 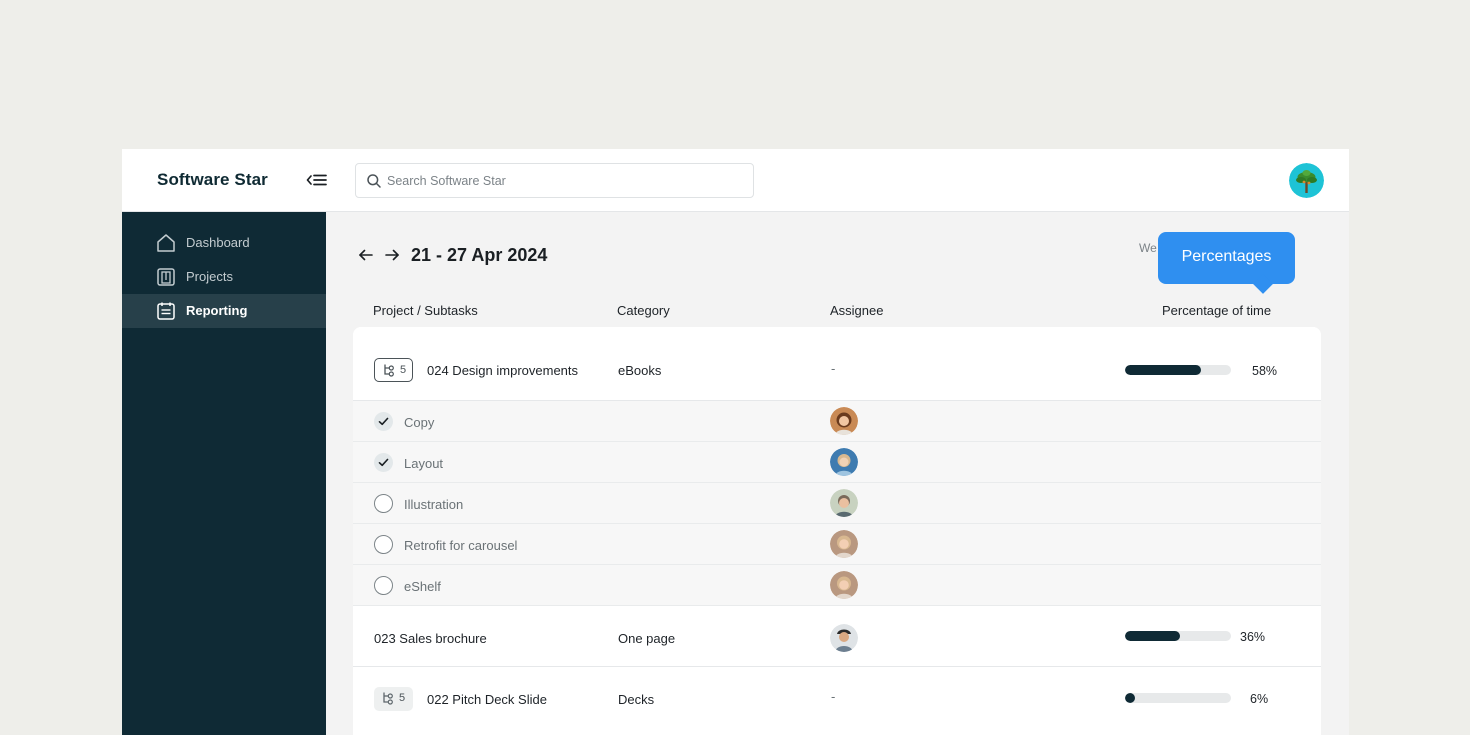 I want to click on subtask-name: eShelf, so click(x=422, y=586).